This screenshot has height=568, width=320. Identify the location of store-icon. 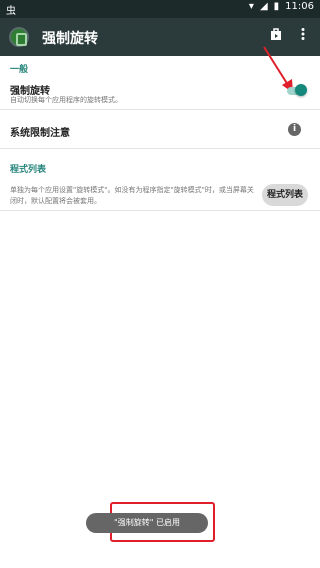
(276, 36).